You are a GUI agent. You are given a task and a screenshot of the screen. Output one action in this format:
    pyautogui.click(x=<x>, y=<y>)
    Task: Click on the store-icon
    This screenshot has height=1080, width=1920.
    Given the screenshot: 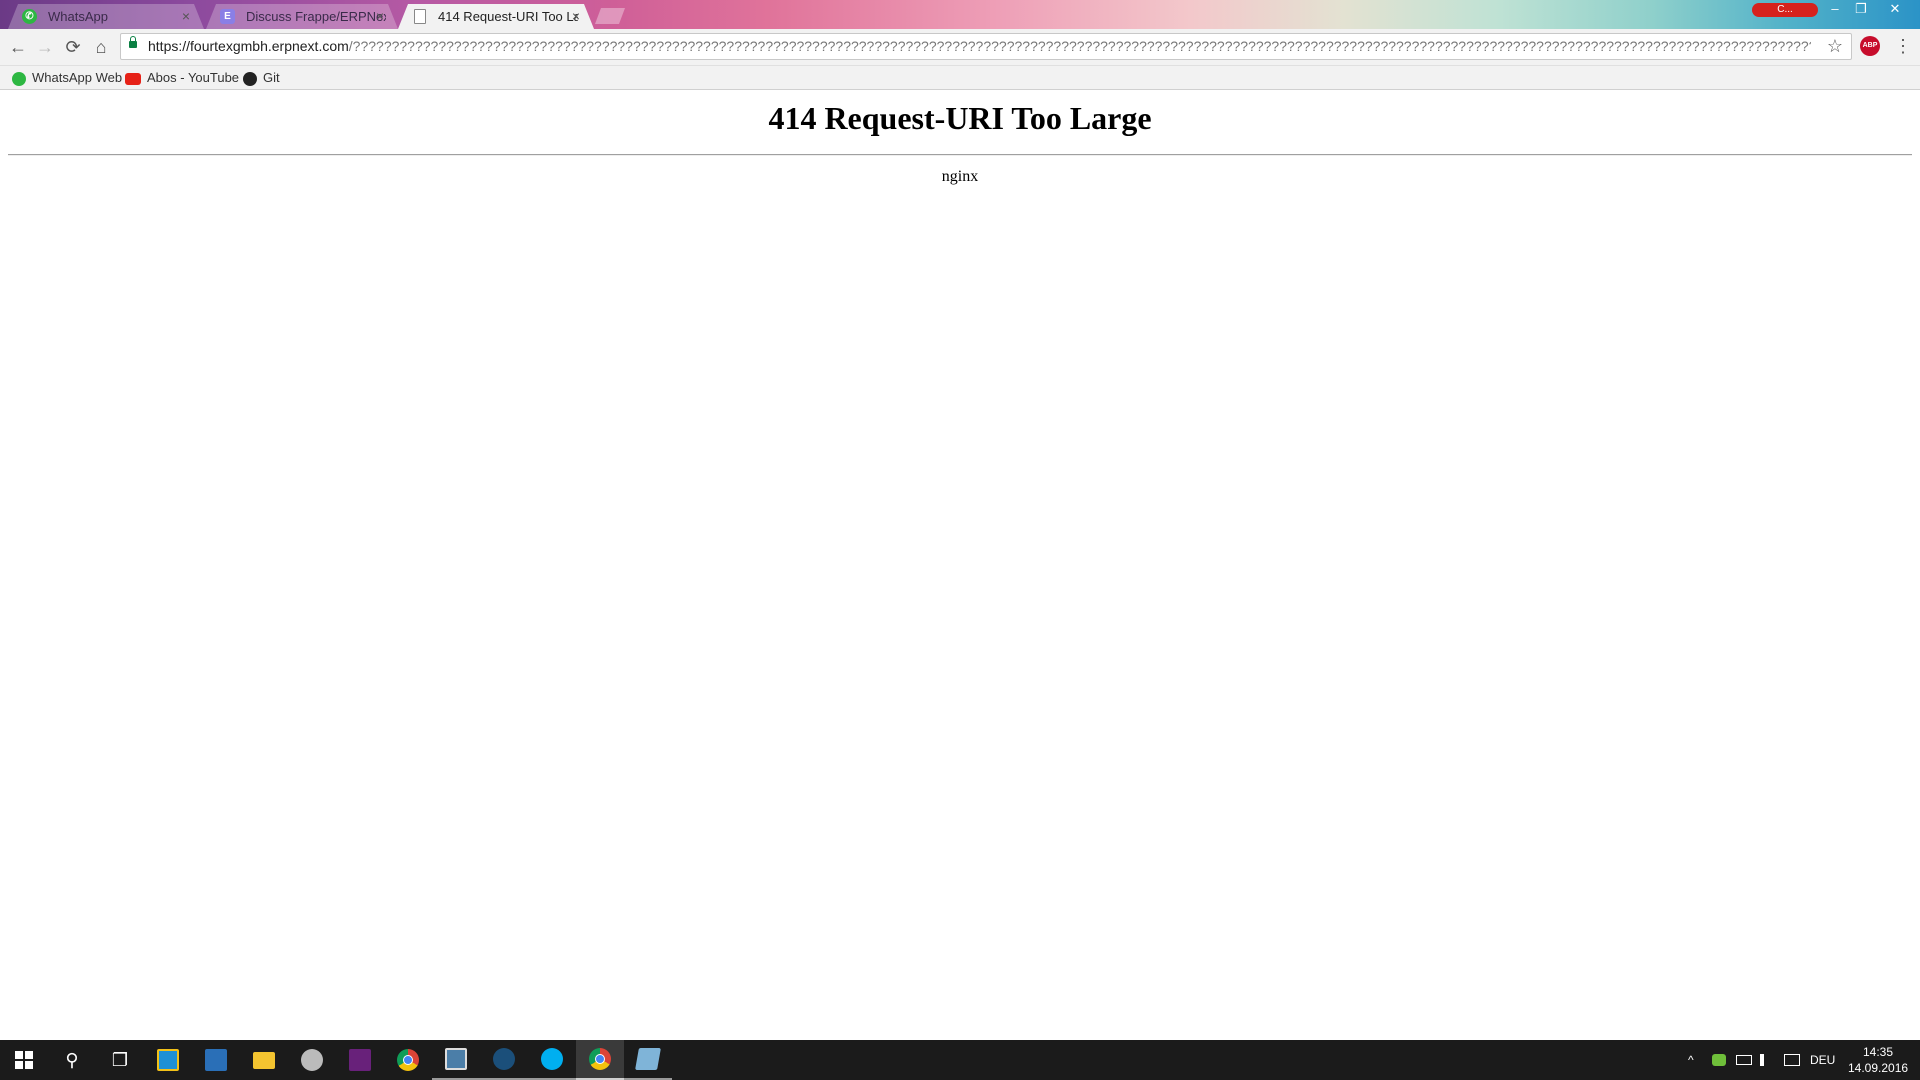 What is the action you would take?
    pyautogui.click(x=168, y=1060)
    